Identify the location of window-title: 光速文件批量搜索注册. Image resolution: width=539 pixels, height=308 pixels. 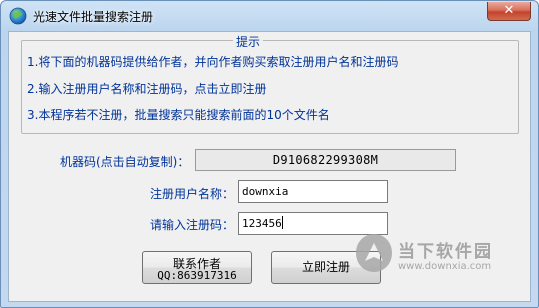
(93, 17).